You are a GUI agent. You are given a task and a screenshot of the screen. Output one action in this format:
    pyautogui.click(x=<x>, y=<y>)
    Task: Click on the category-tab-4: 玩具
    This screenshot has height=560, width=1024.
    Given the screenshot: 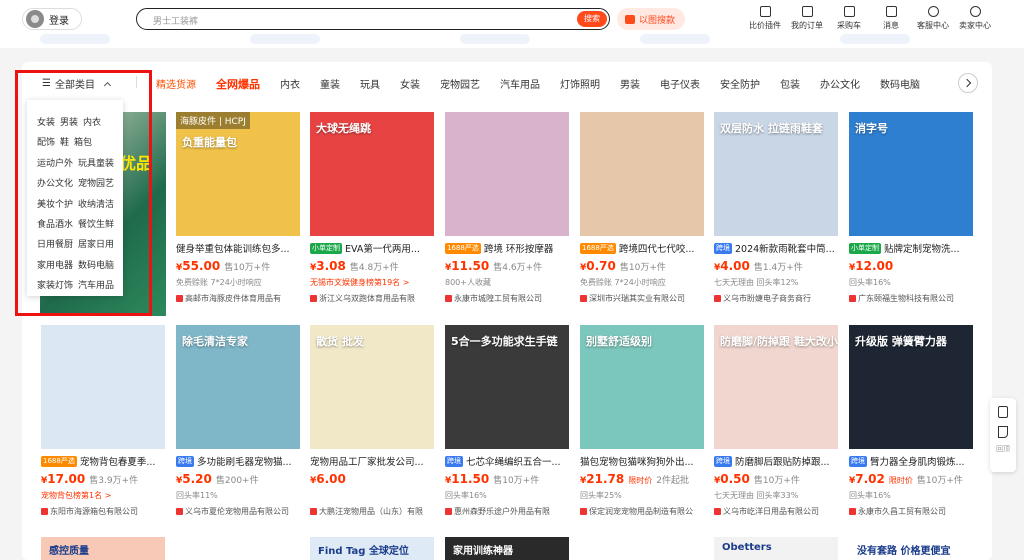 What is the action you would take?
    pyautogui.click(x=370, y=84)
    